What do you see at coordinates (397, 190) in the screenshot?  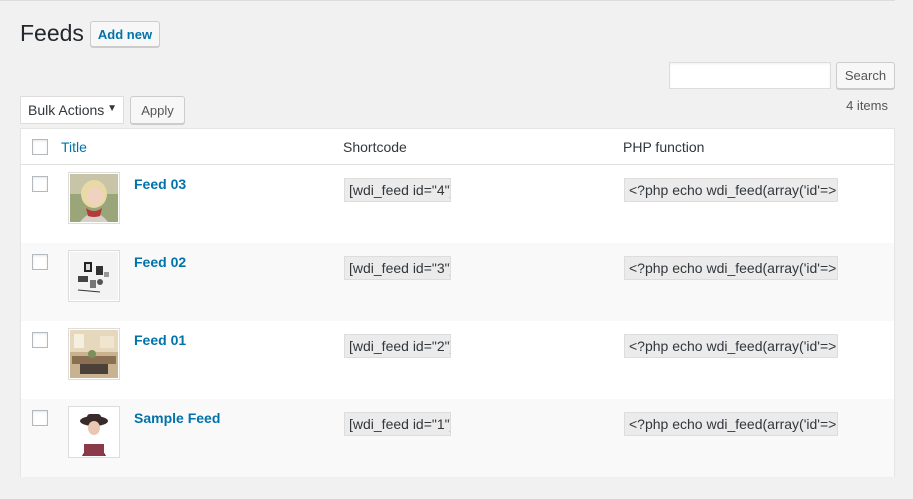 I see `shortcode-field: [wdi_feed id="4"]` at bounding box center [397, 190].